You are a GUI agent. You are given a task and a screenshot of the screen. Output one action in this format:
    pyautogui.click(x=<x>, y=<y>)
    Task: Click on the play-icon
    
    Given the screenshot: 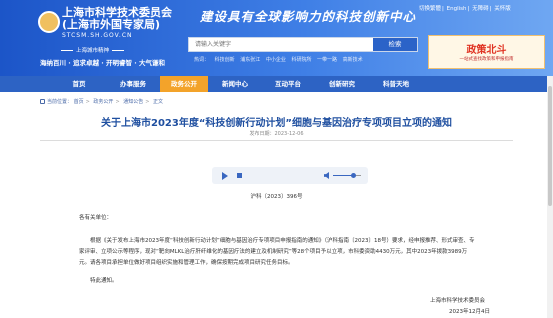 What is the action you would take?
    pyautogui.click(x=225, y=176)
    